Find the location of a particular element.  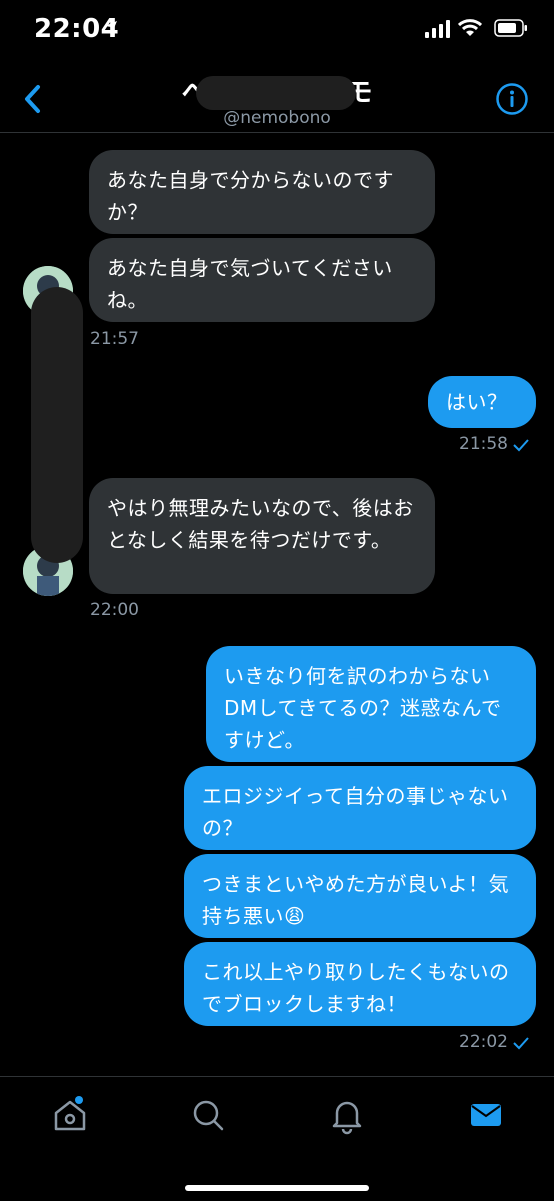

redaction-title is located at coordinates (276, 93).